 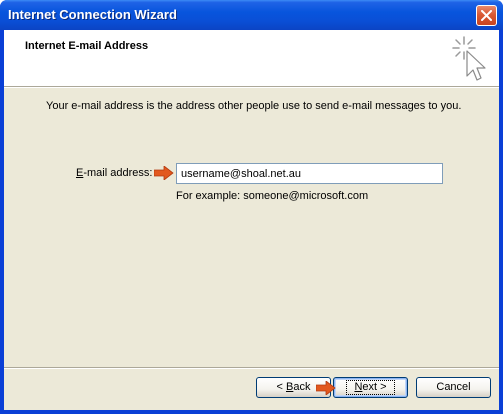 I want to click on next-focus-ring: Next >, so click(x=370, y=387).